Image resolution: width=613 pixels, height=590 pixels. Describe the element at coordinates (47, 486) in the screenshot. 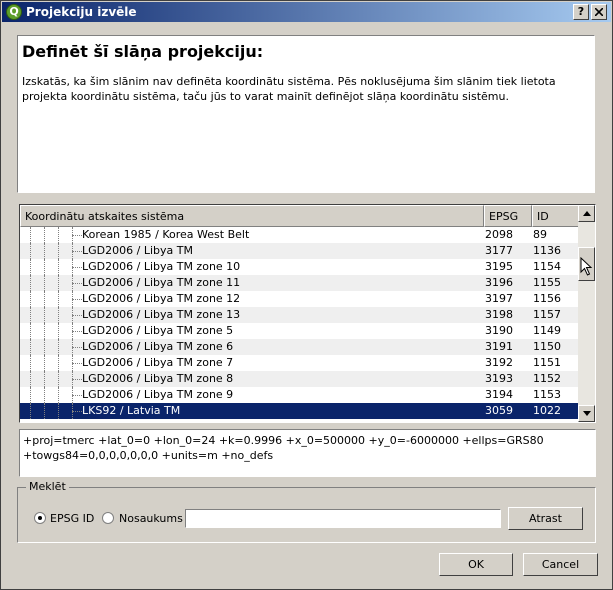

I see `search-group-legend: Meklēt` at that location.